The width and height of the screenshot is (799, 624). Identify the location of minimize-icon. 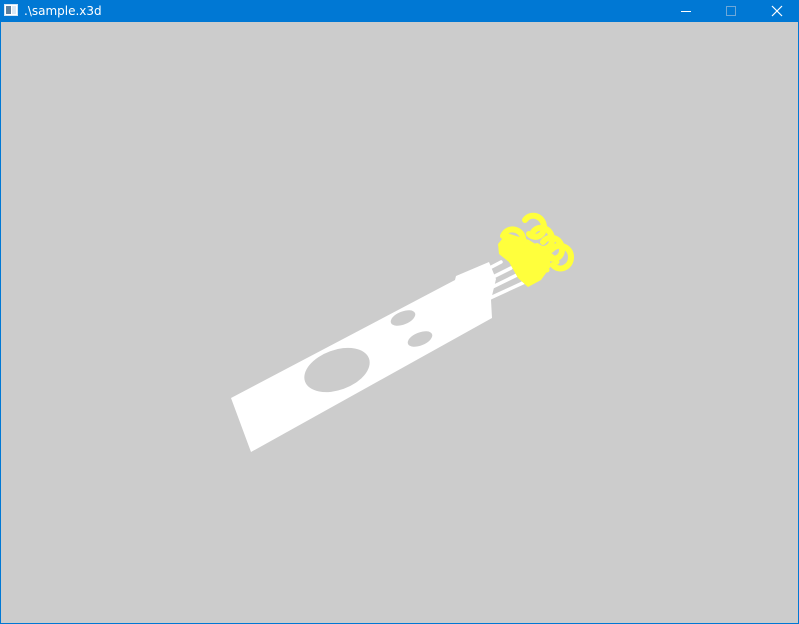
(686, 11).